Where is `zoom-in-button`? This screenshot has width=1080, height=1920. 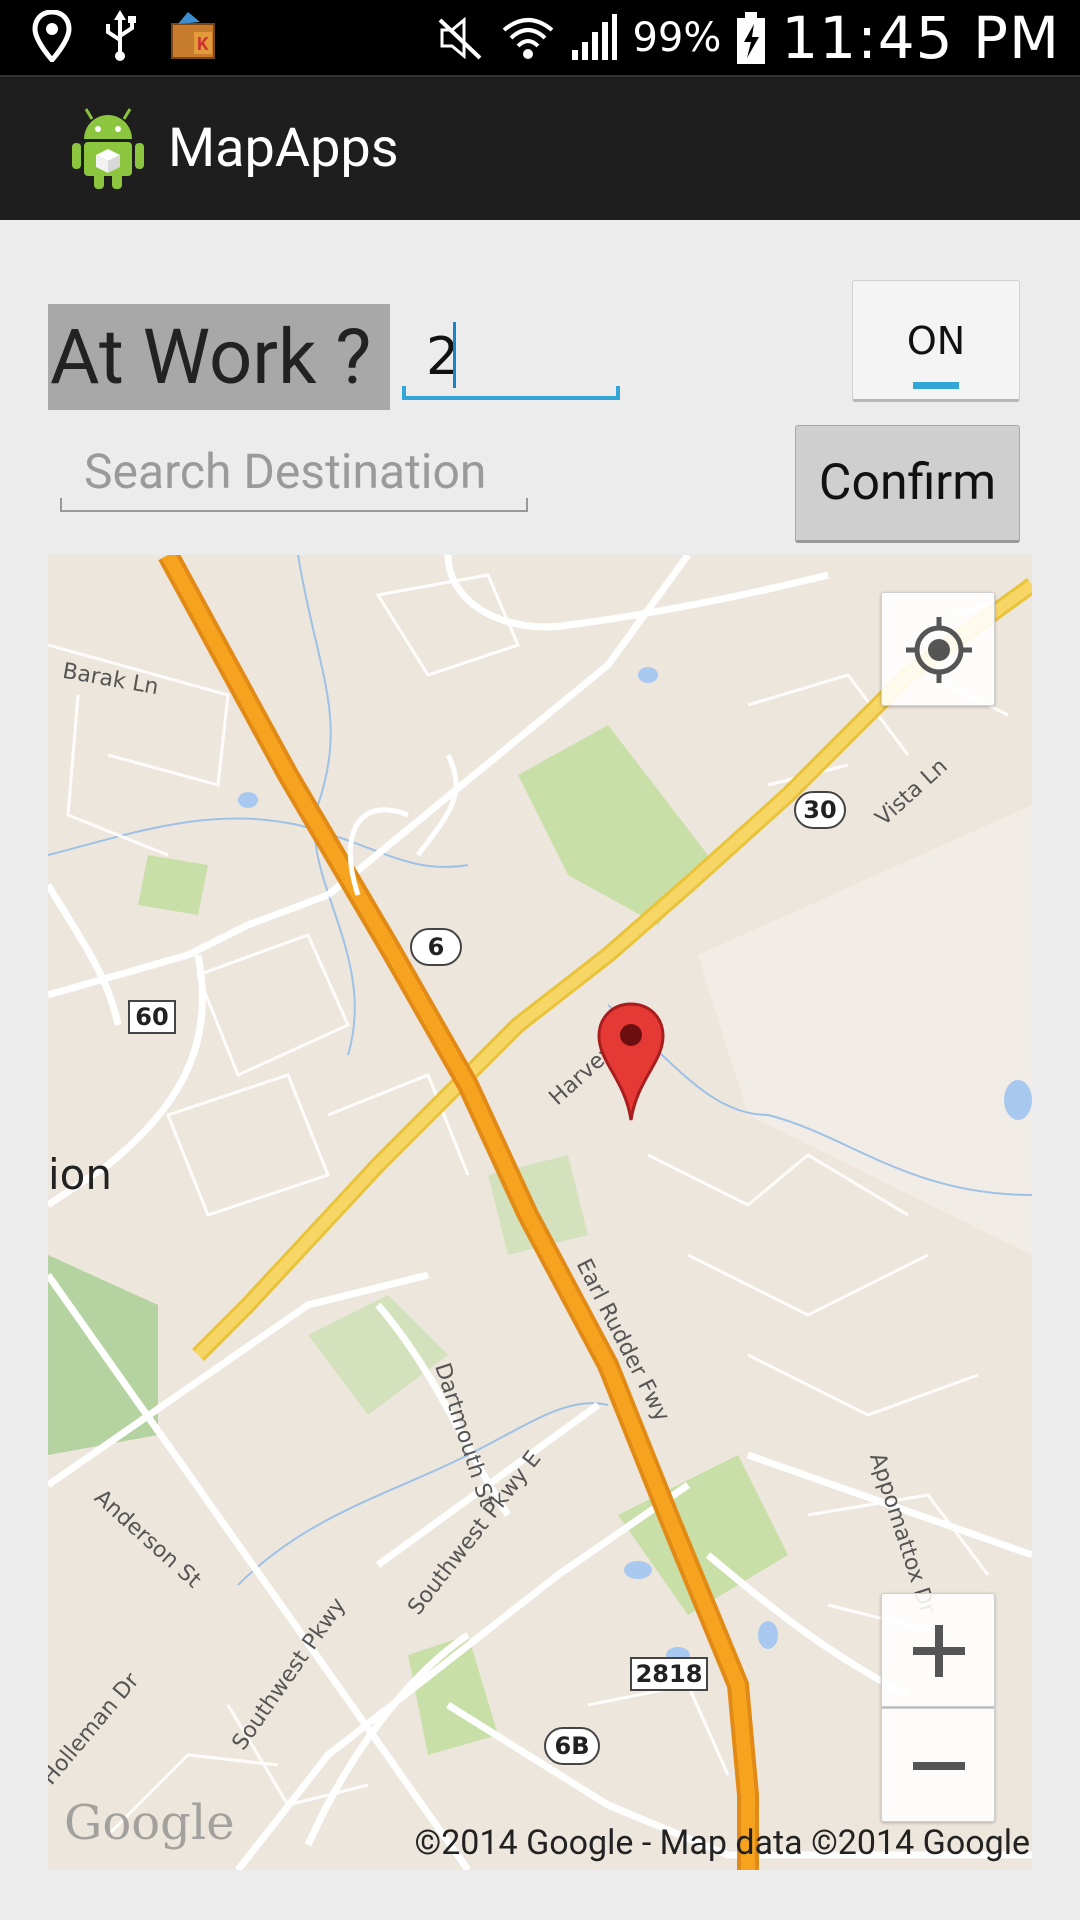
zoom-in-button is located at coordinates (938, 1650).